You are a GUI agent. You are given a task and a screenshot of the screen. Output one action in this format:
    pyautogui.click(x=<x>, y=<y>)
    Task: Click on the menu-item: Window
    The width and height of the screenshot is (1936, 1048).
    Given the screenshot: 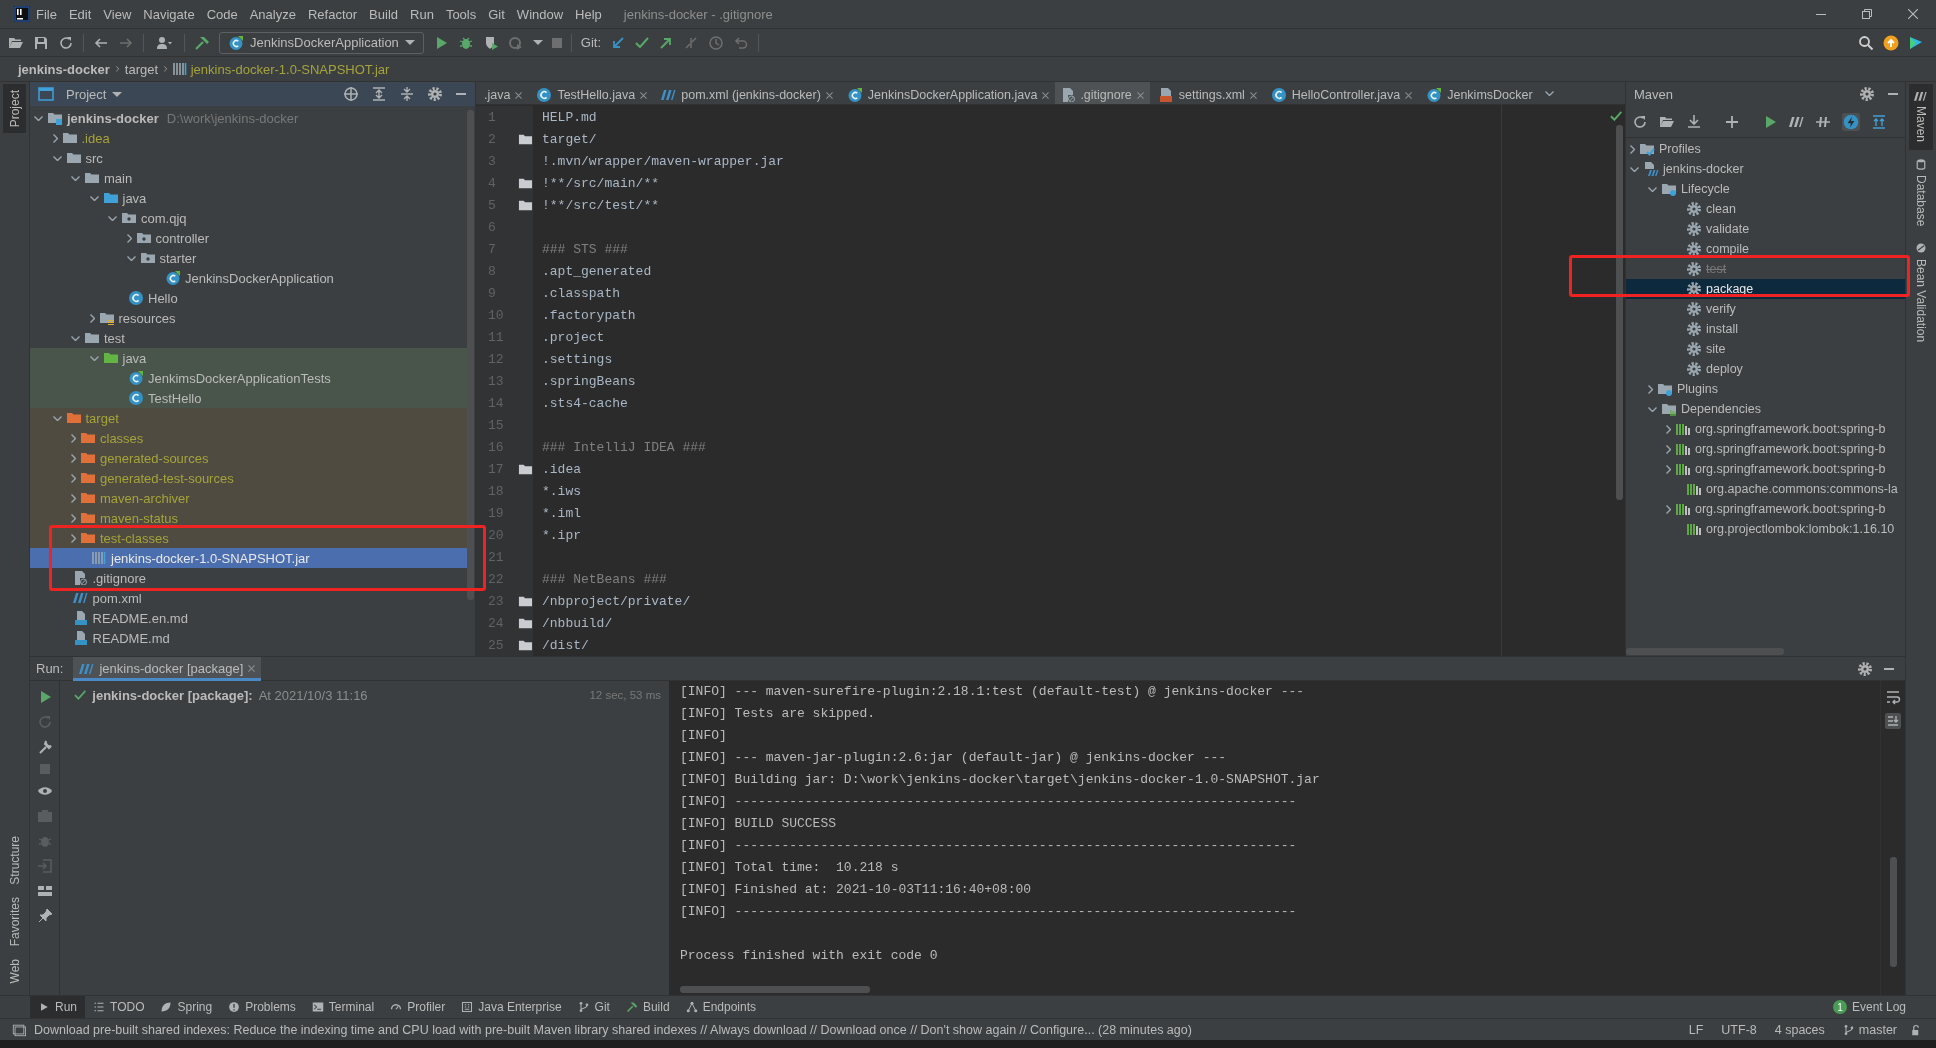 What is the action you would take?
    pyautogui.click(x=540, y=14)
    